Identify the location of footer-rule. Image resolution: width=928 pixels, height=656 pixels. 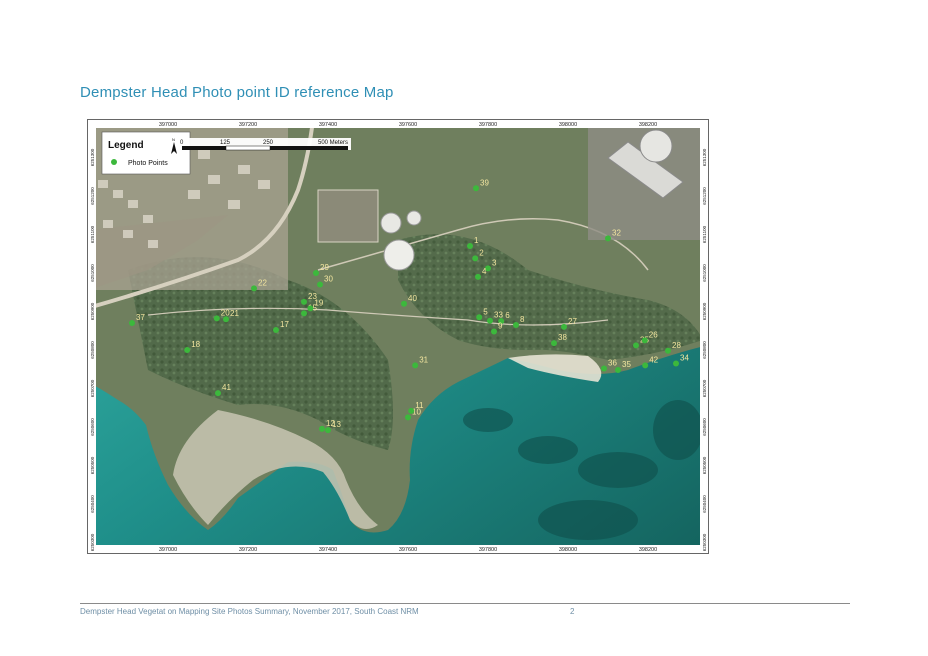
(465, 603).